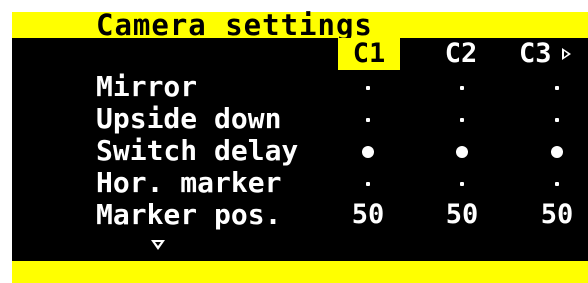 The width and height of the screenshot is (588, 283). What do you see at coordinates (197, 150) in the screenshot?
I see `row-label: Switch delay` at bounding box center [197, 150].